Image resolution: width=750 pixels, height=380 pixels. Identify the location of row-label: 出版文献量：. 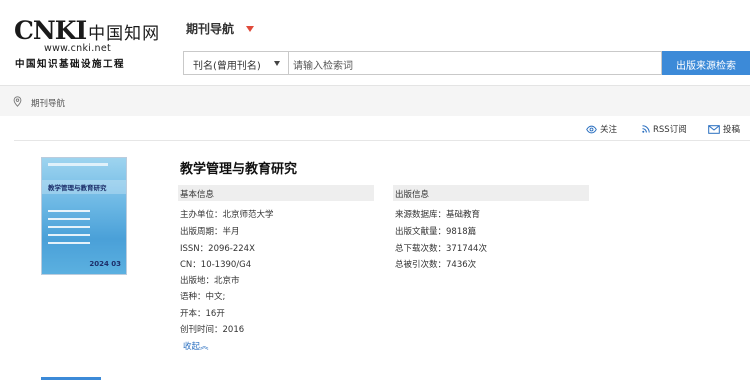
(421, 232).